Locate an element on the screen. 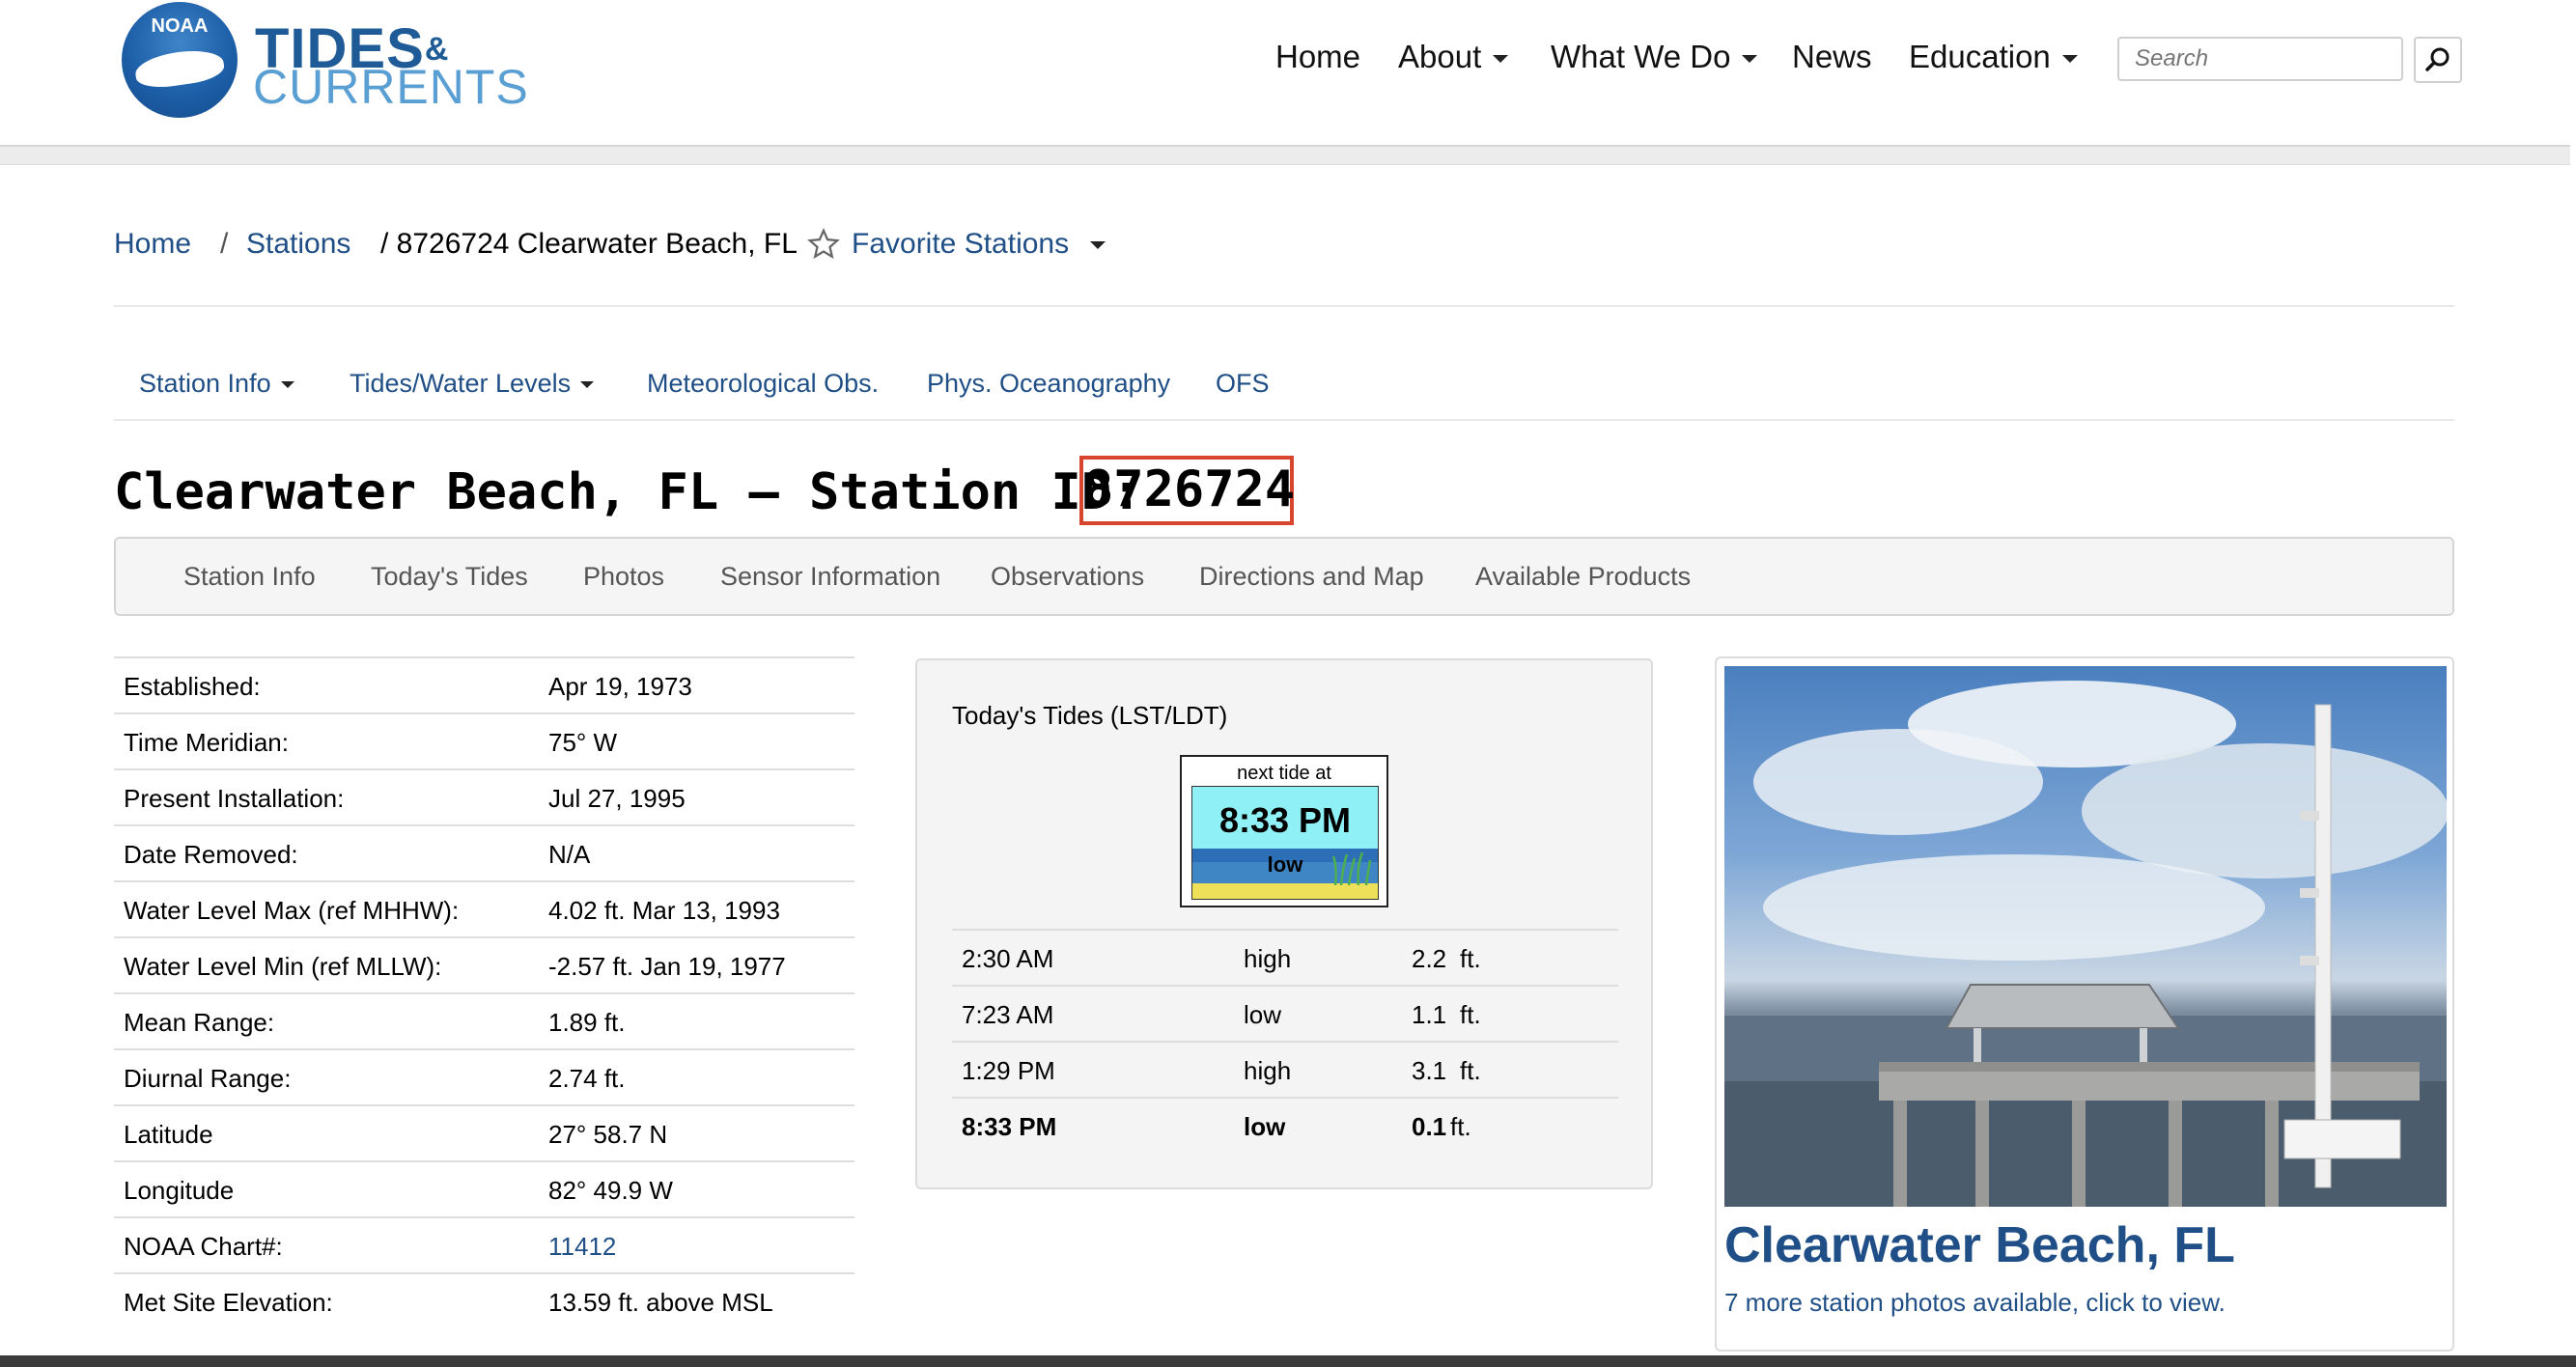 The image size is (2576, 1367). noaa-logo-text: NOAA is located at coordinates (180, 26).